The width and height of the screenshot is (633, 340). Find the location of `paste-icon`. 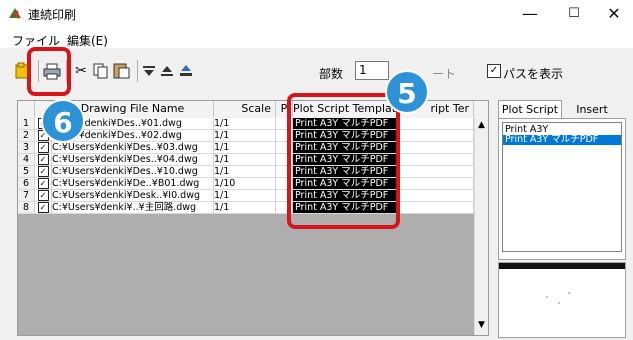

paste-icon is located at coordinates (121, 70).